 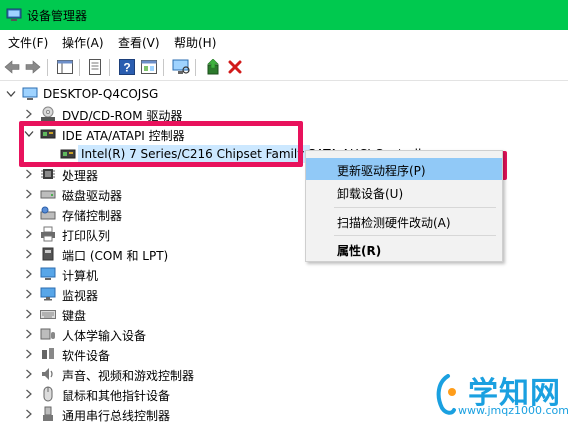 I want to click on speaker-icon, so click(x=47, y=374).